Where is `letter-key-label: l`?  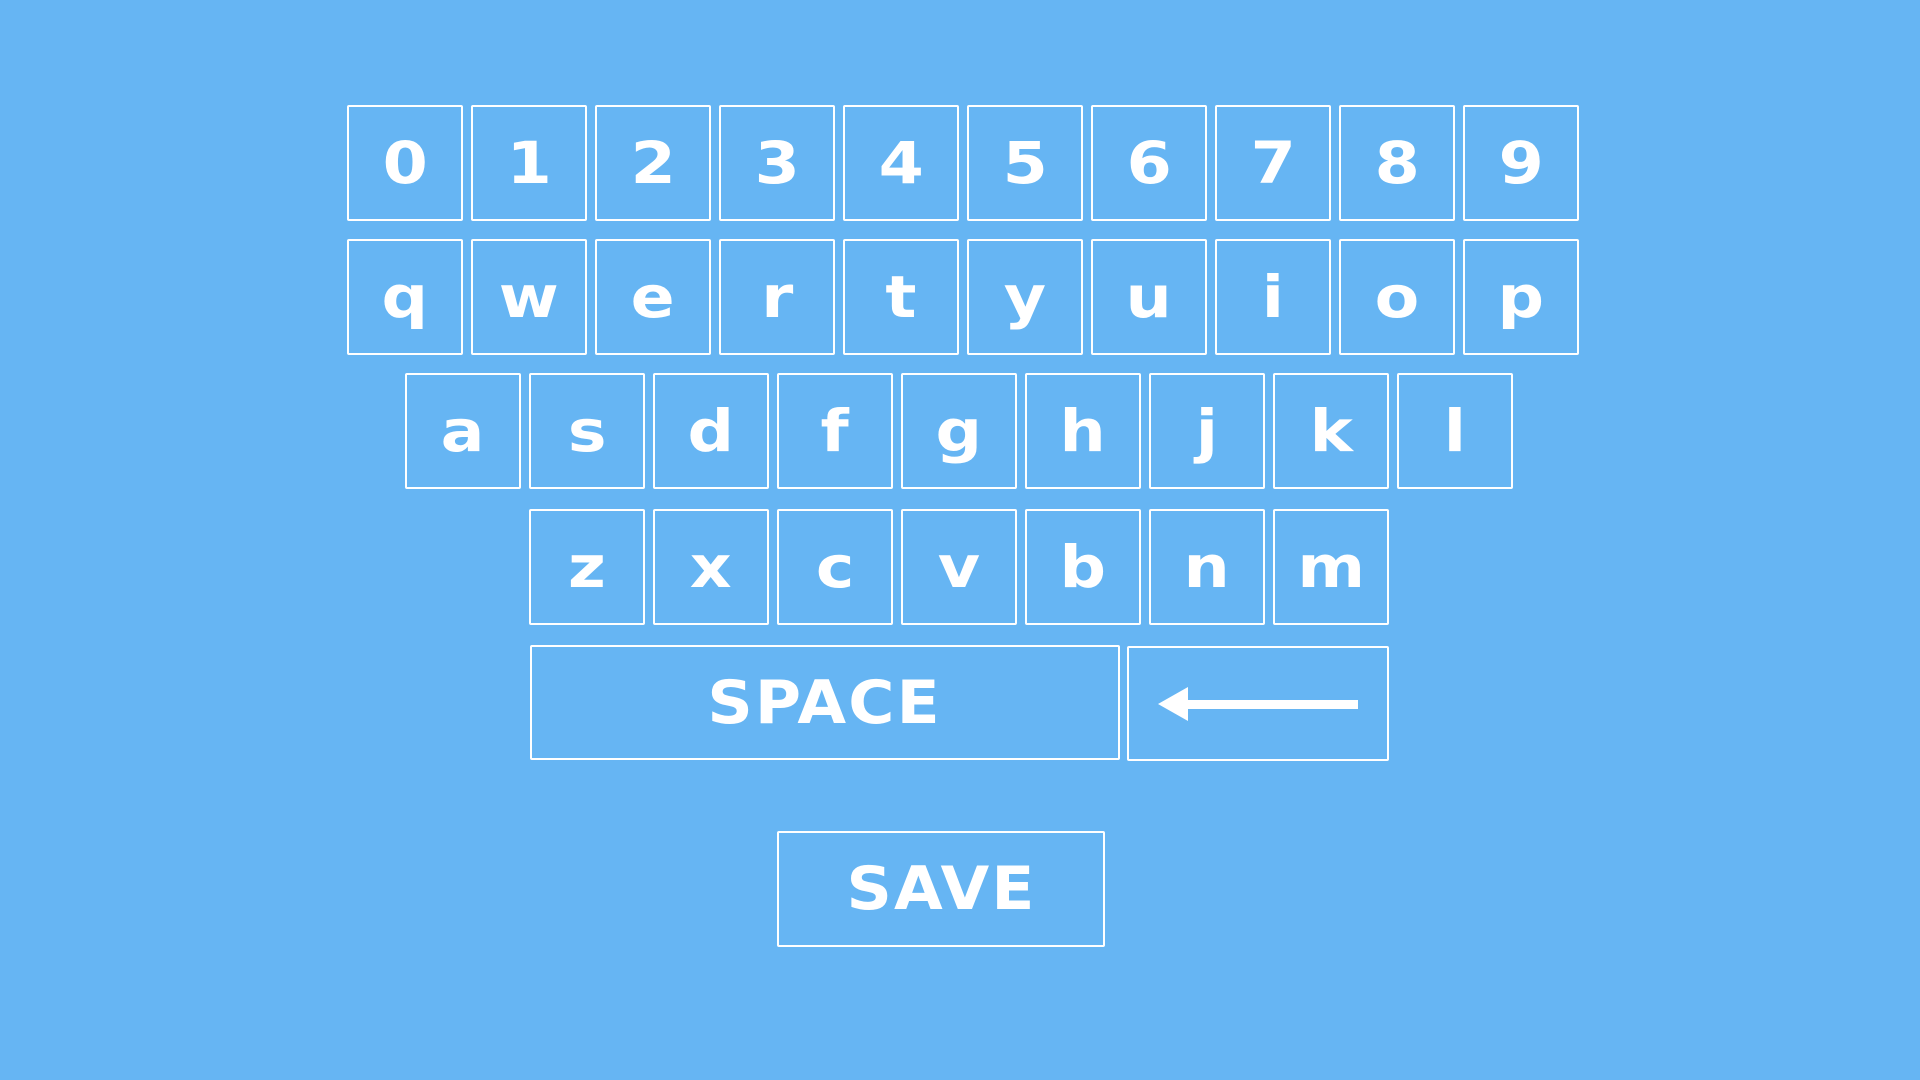
letter-key-label: l is located at coordinates (1455, 431).